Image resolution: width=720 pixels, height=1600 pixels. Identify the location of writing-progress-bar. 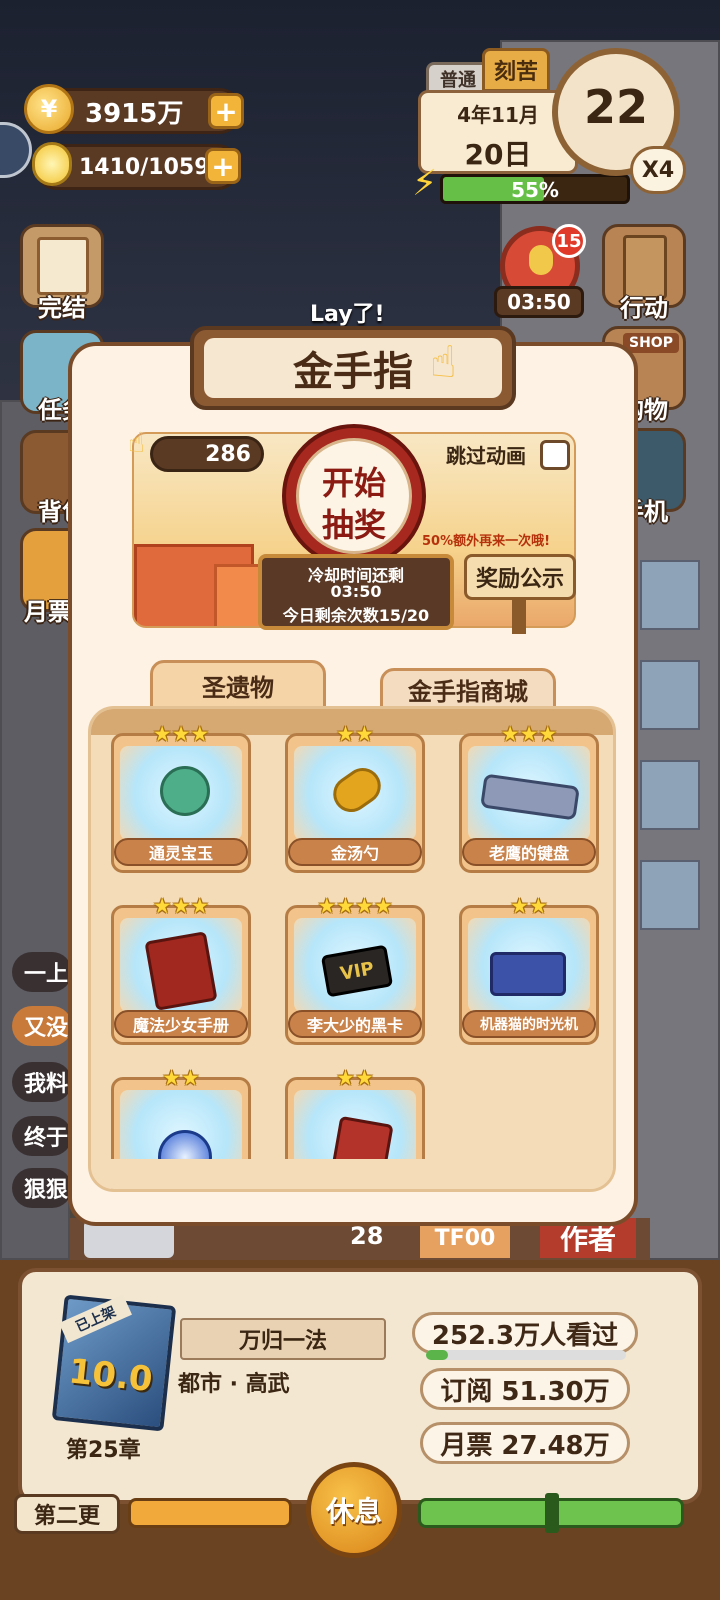
(551, 1513).